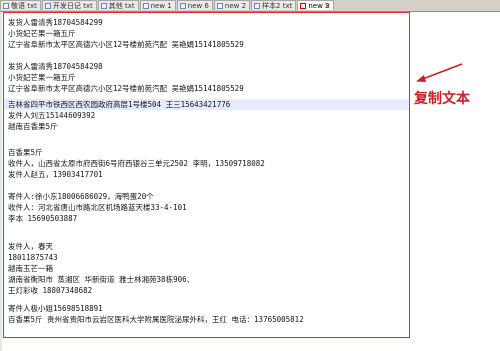 The image size is (500, 351). What do you see at coordinates (30, 268) in the screenshot?
I see `editor-line: 越南玉芒一箱` at bounding box center [30, 268].